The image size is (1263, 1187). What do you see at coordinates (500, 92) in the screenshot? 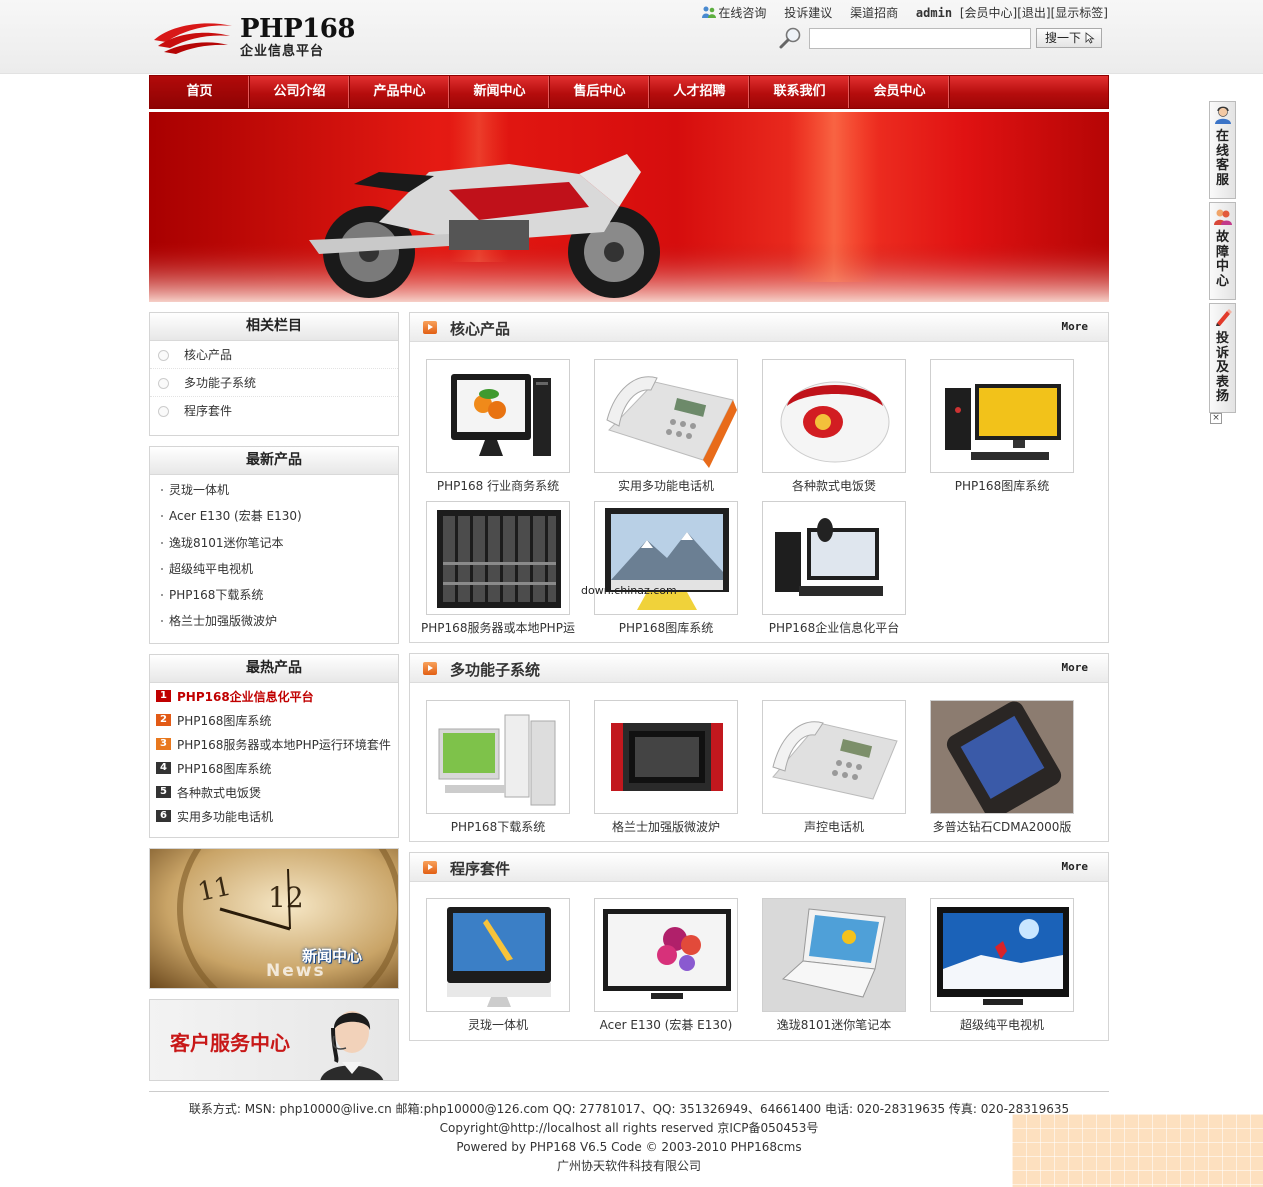
I see `nav-news: 新闻中心` at bounding box center [500, 92].